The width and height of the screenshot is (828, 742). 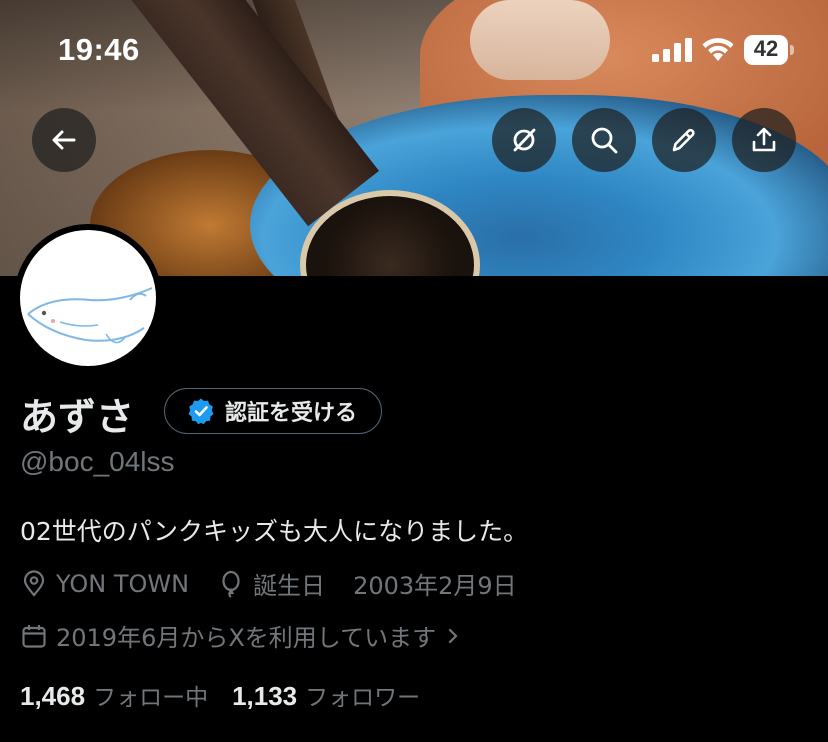 I want to click on share-icon, so click(x=764, y=139).